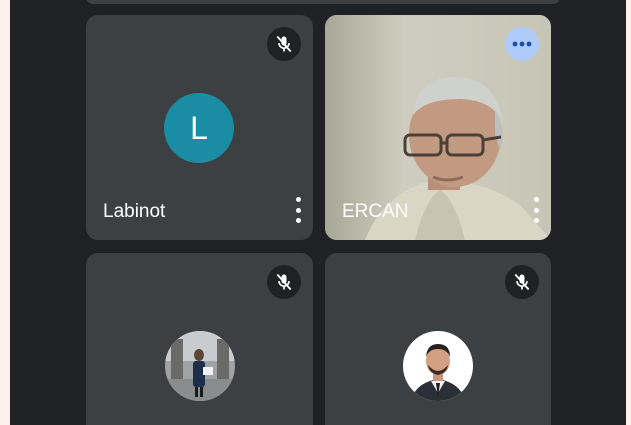  I want to click on more-horiz-icon, so click(522, 44).